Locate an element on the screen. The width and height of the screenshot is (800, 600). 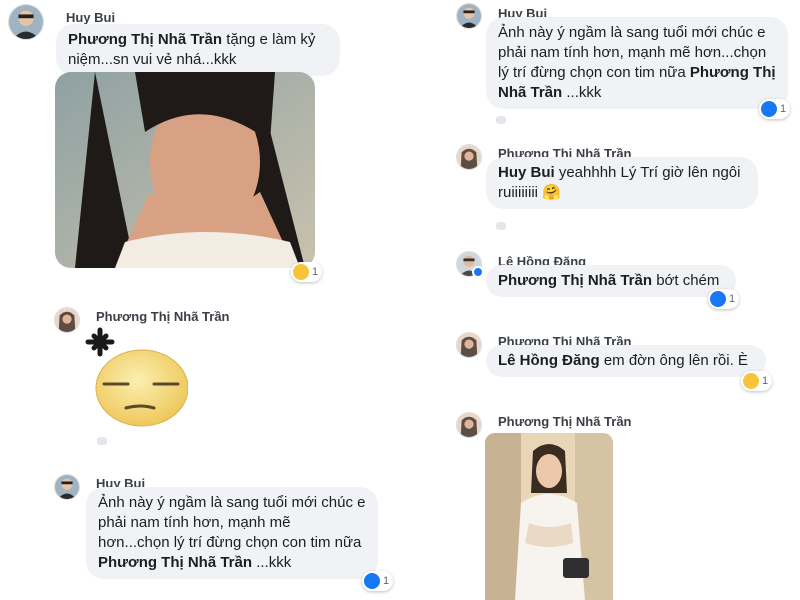
mention-link: Huy Bui is located at coordinates (526, 172).